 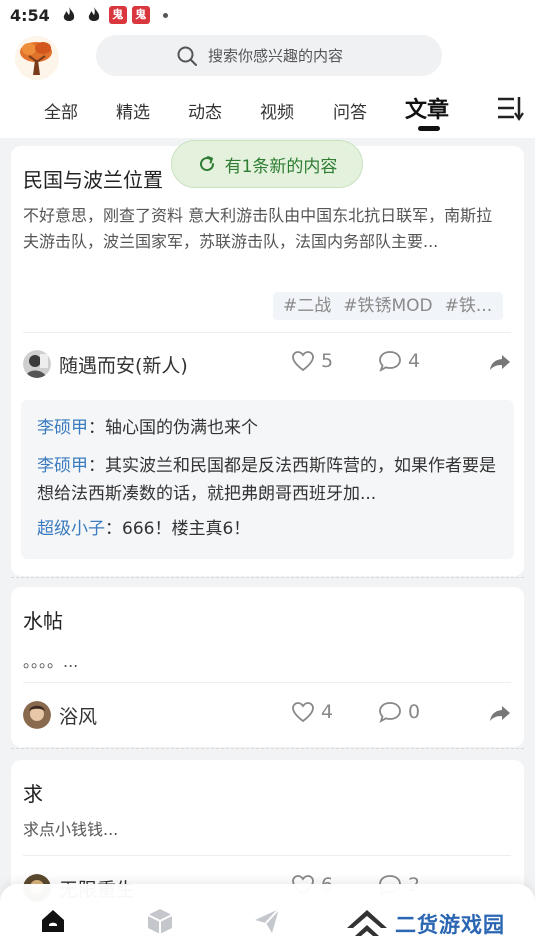 I want to click on author-name: 浴风, so click(x=78, y=715).